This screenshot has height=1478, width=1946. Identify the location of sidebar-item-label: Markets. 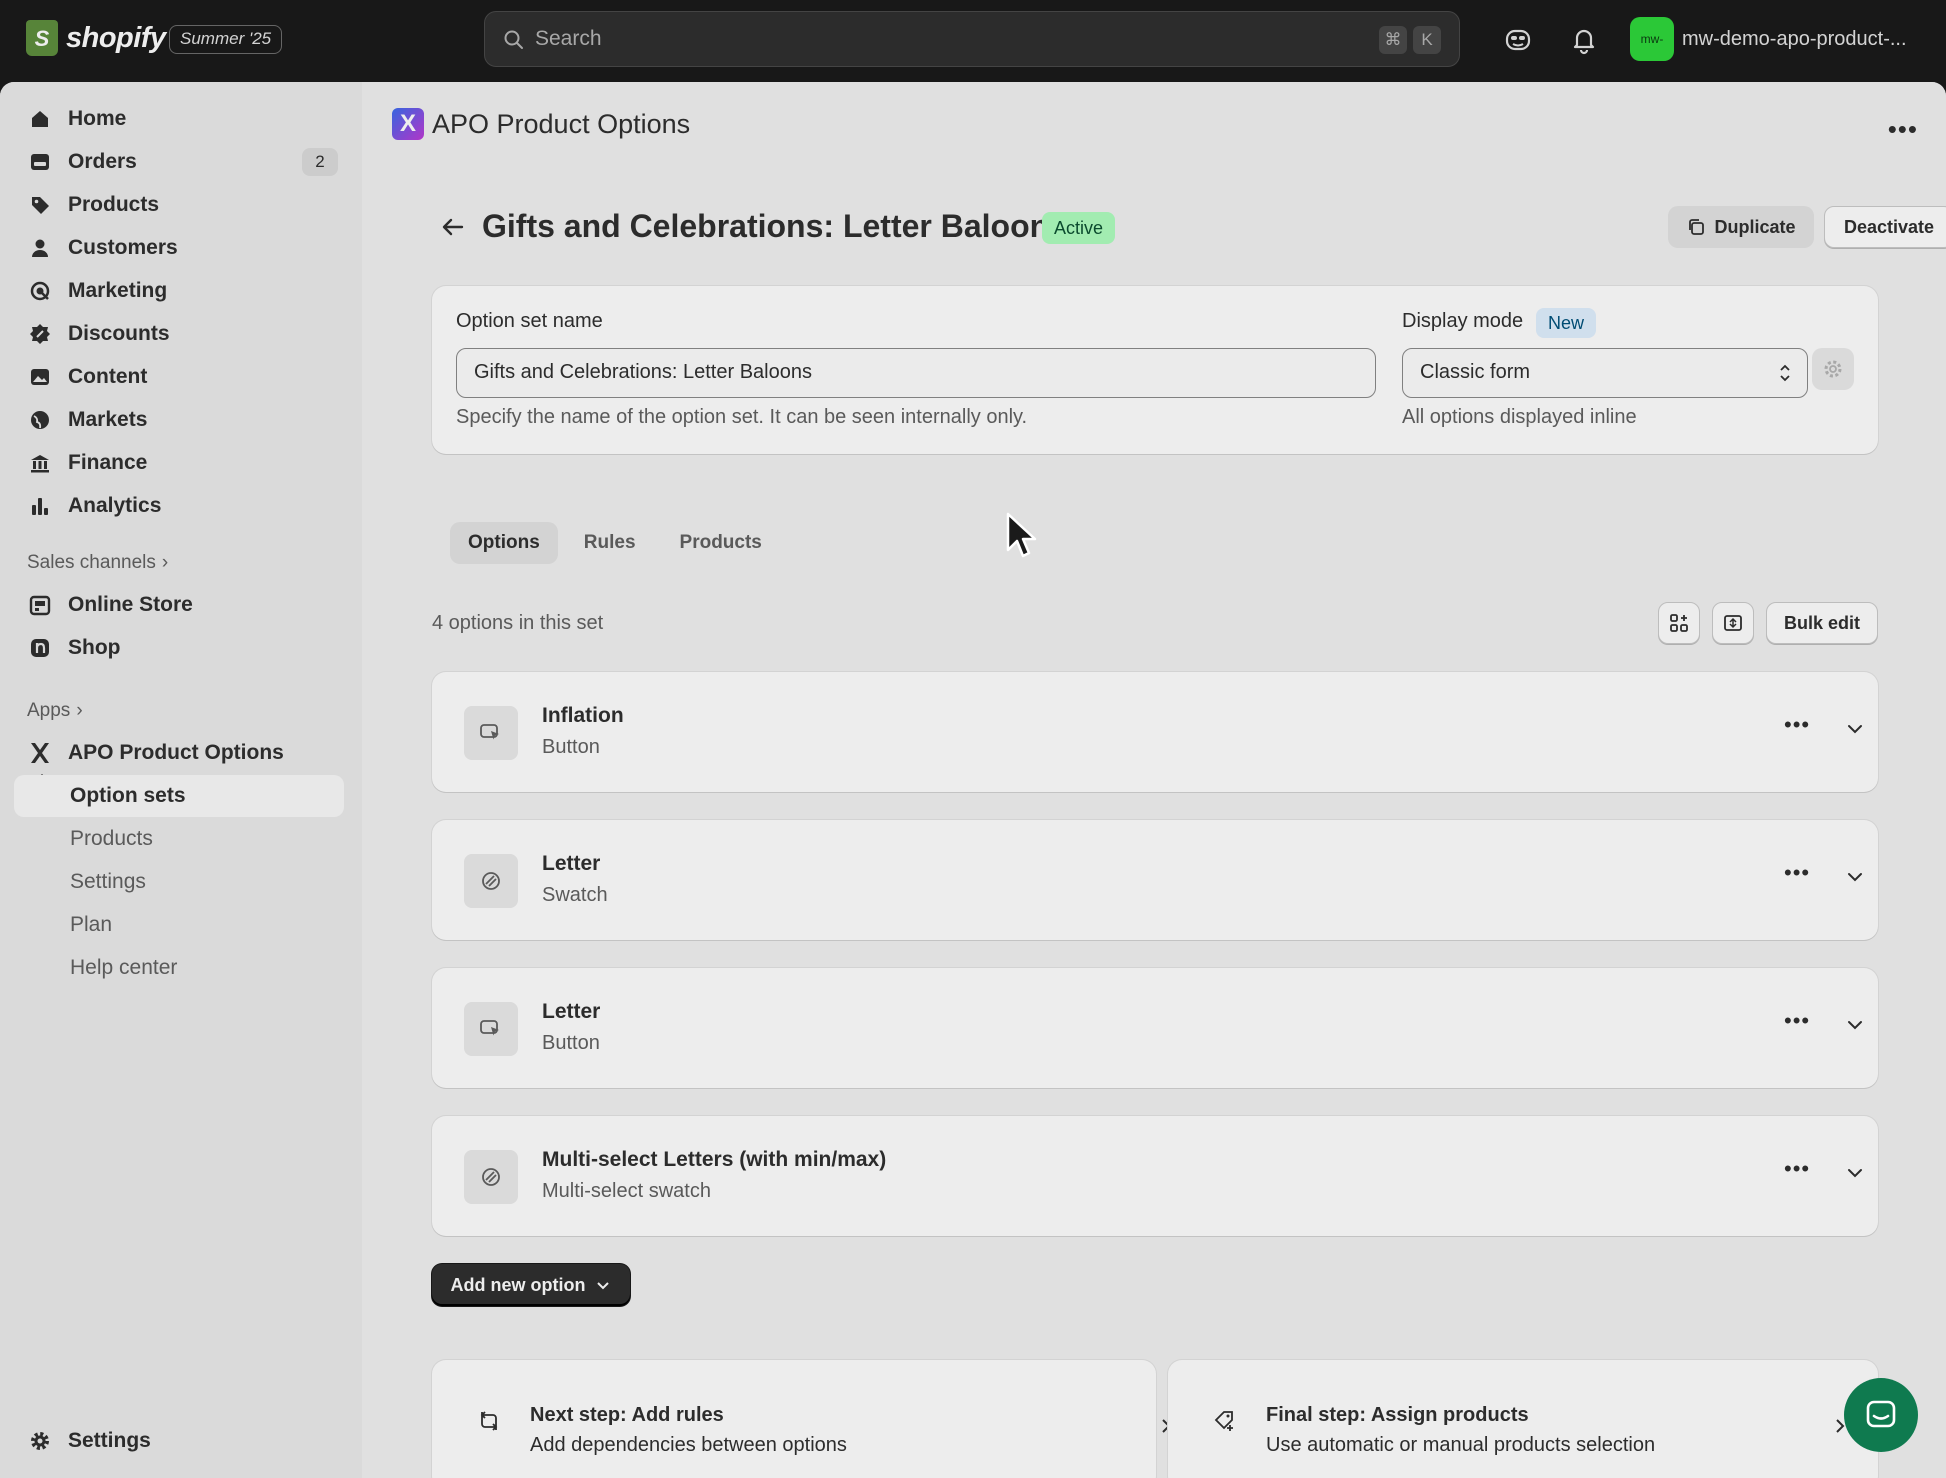
(108, 419).